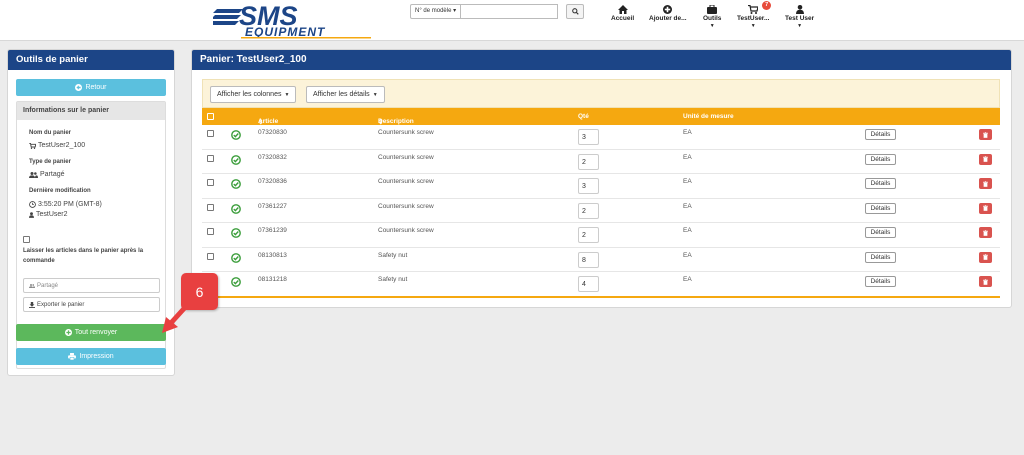 The width and height of the screenshot is (1024, 455). I want to click on cart-name-value: TestUser2_100, so click(57, 145).